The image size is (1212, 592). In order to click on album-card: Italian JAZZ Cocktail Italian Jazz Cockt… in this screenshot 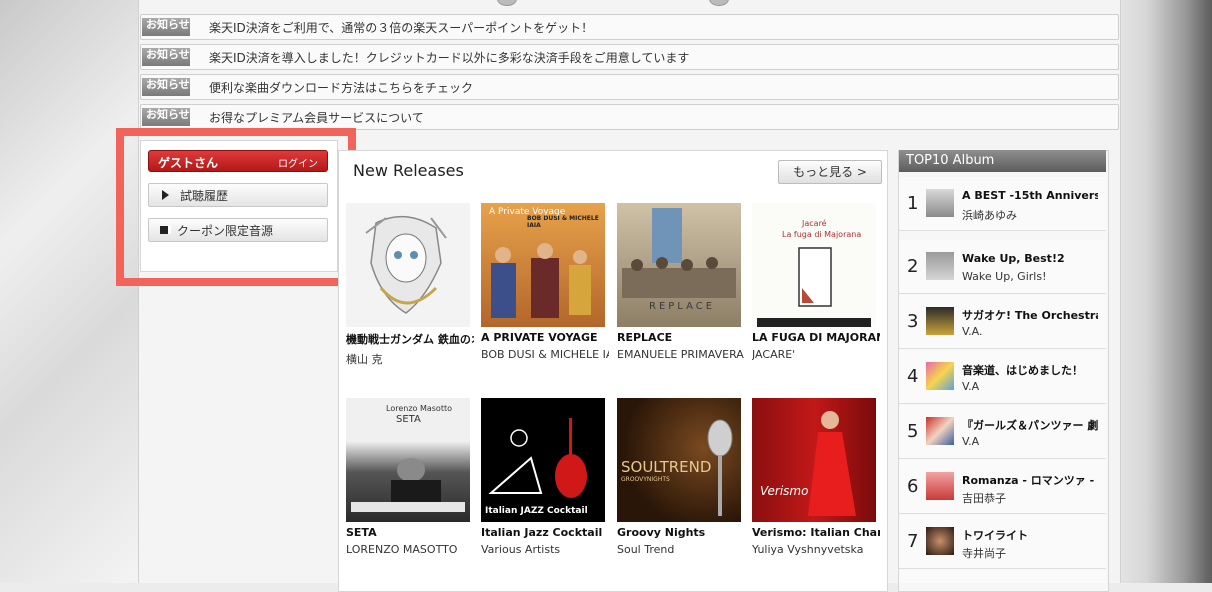, I will do `click(543, 477)`.